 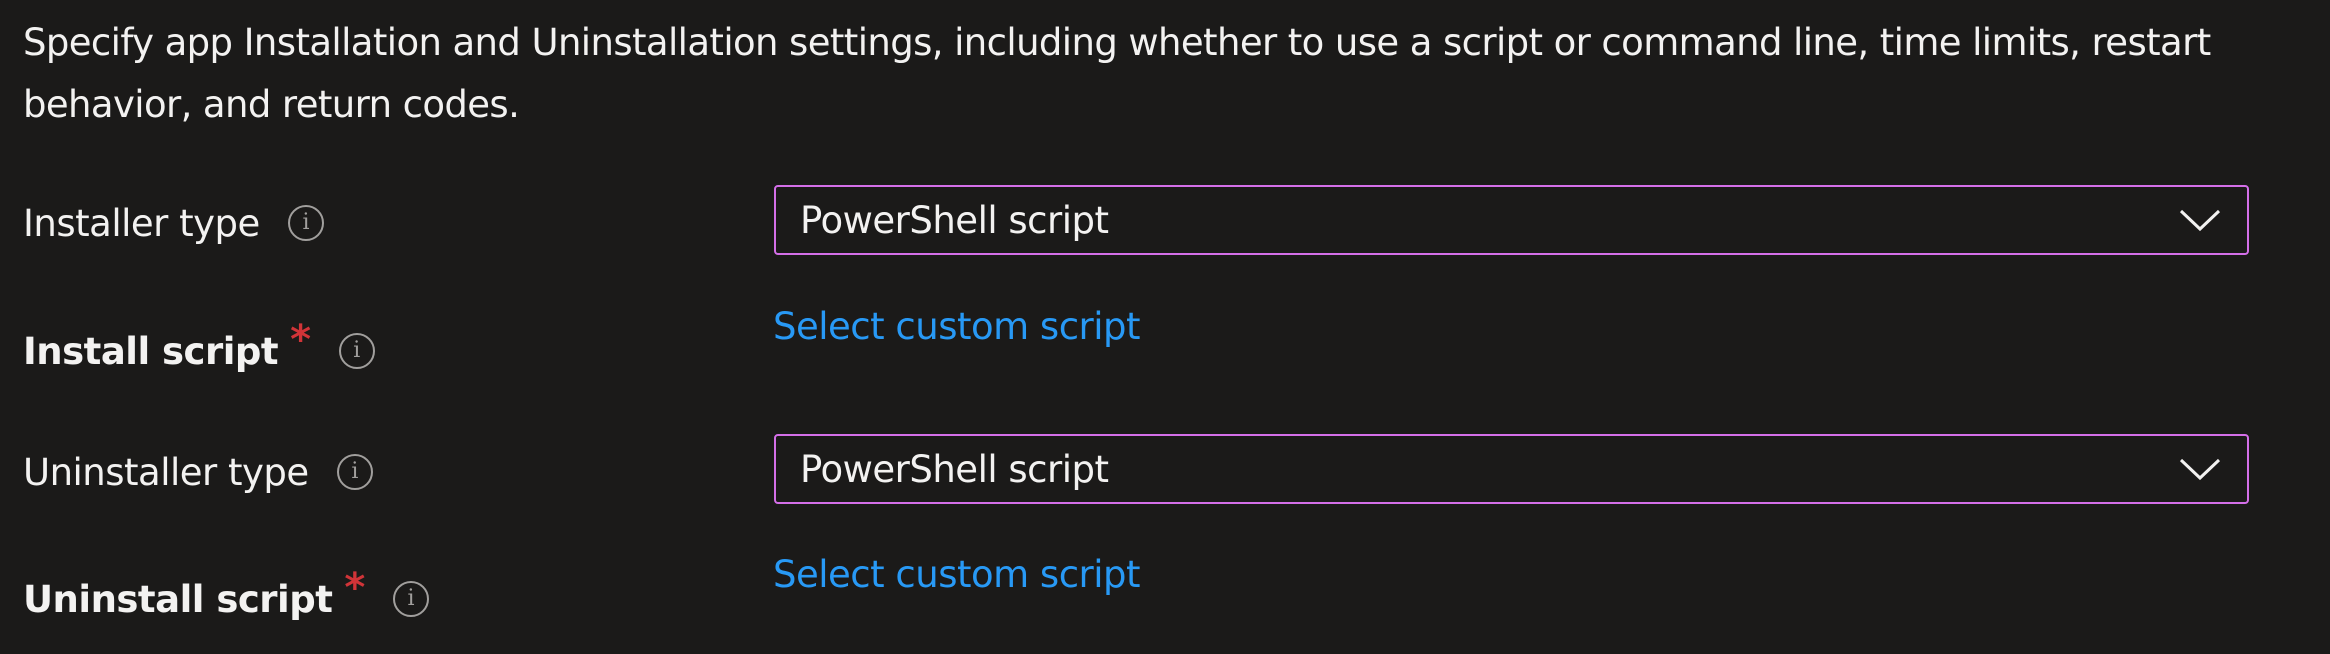 I want to click on uninstall-script-label: Uninstall script, so click(x=178, y=599).